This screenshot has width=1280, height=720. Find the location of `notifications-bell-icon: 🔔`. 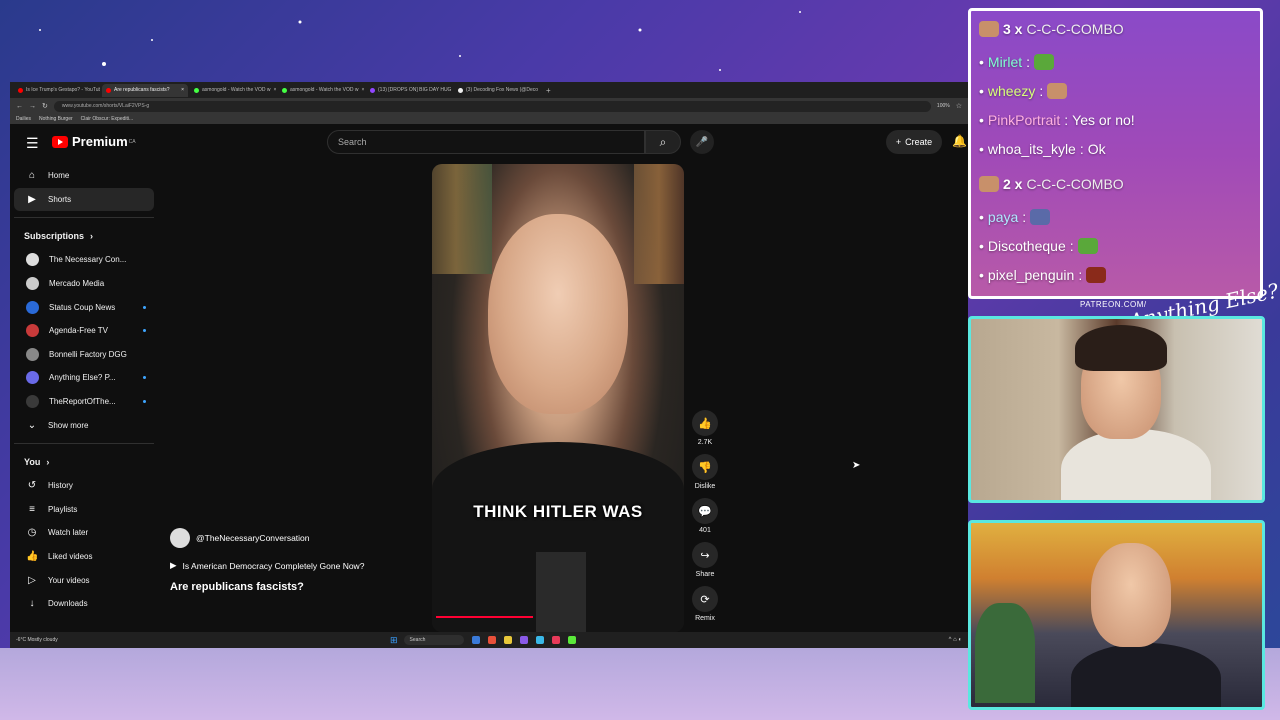

notifications-bell-icon: 🔔 is located at coordinates (959, 141).